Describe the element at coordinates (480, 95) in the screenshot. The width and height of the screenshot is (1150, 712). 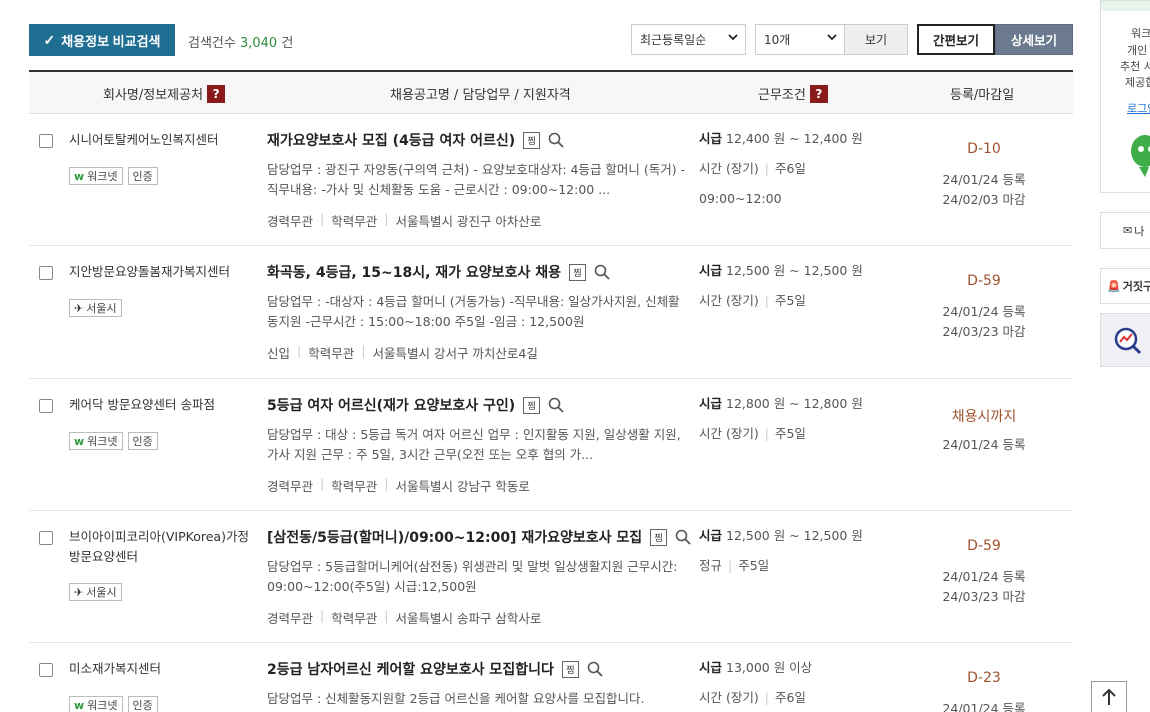
I see `header-title: 채용공고명 / 담당업무 / 지원자격` at that location.